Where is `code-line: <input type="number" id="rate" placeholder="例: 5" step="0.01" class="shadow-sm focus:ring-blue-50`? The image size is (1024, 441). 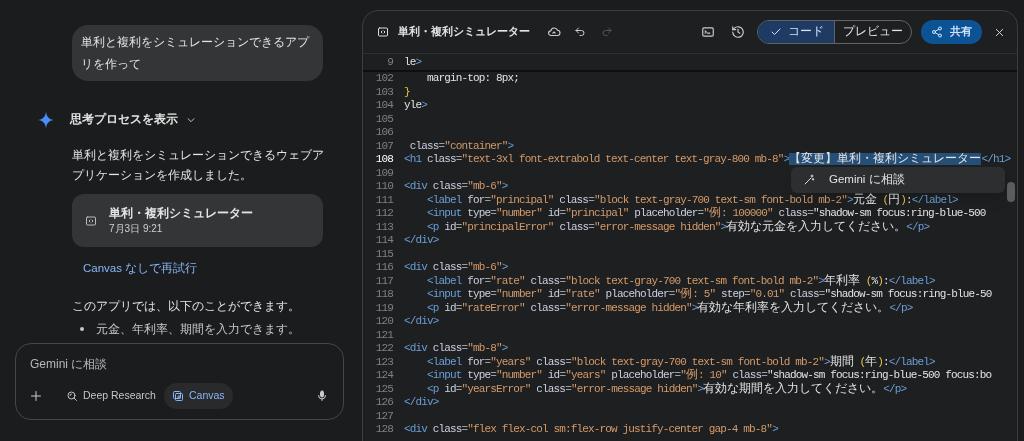 code-line: <input type="number" id="rate" placeholder="例: 5" step="0.01" class="shadow-sm focus:ring-blue-50 is located at coordinates (709, 294).